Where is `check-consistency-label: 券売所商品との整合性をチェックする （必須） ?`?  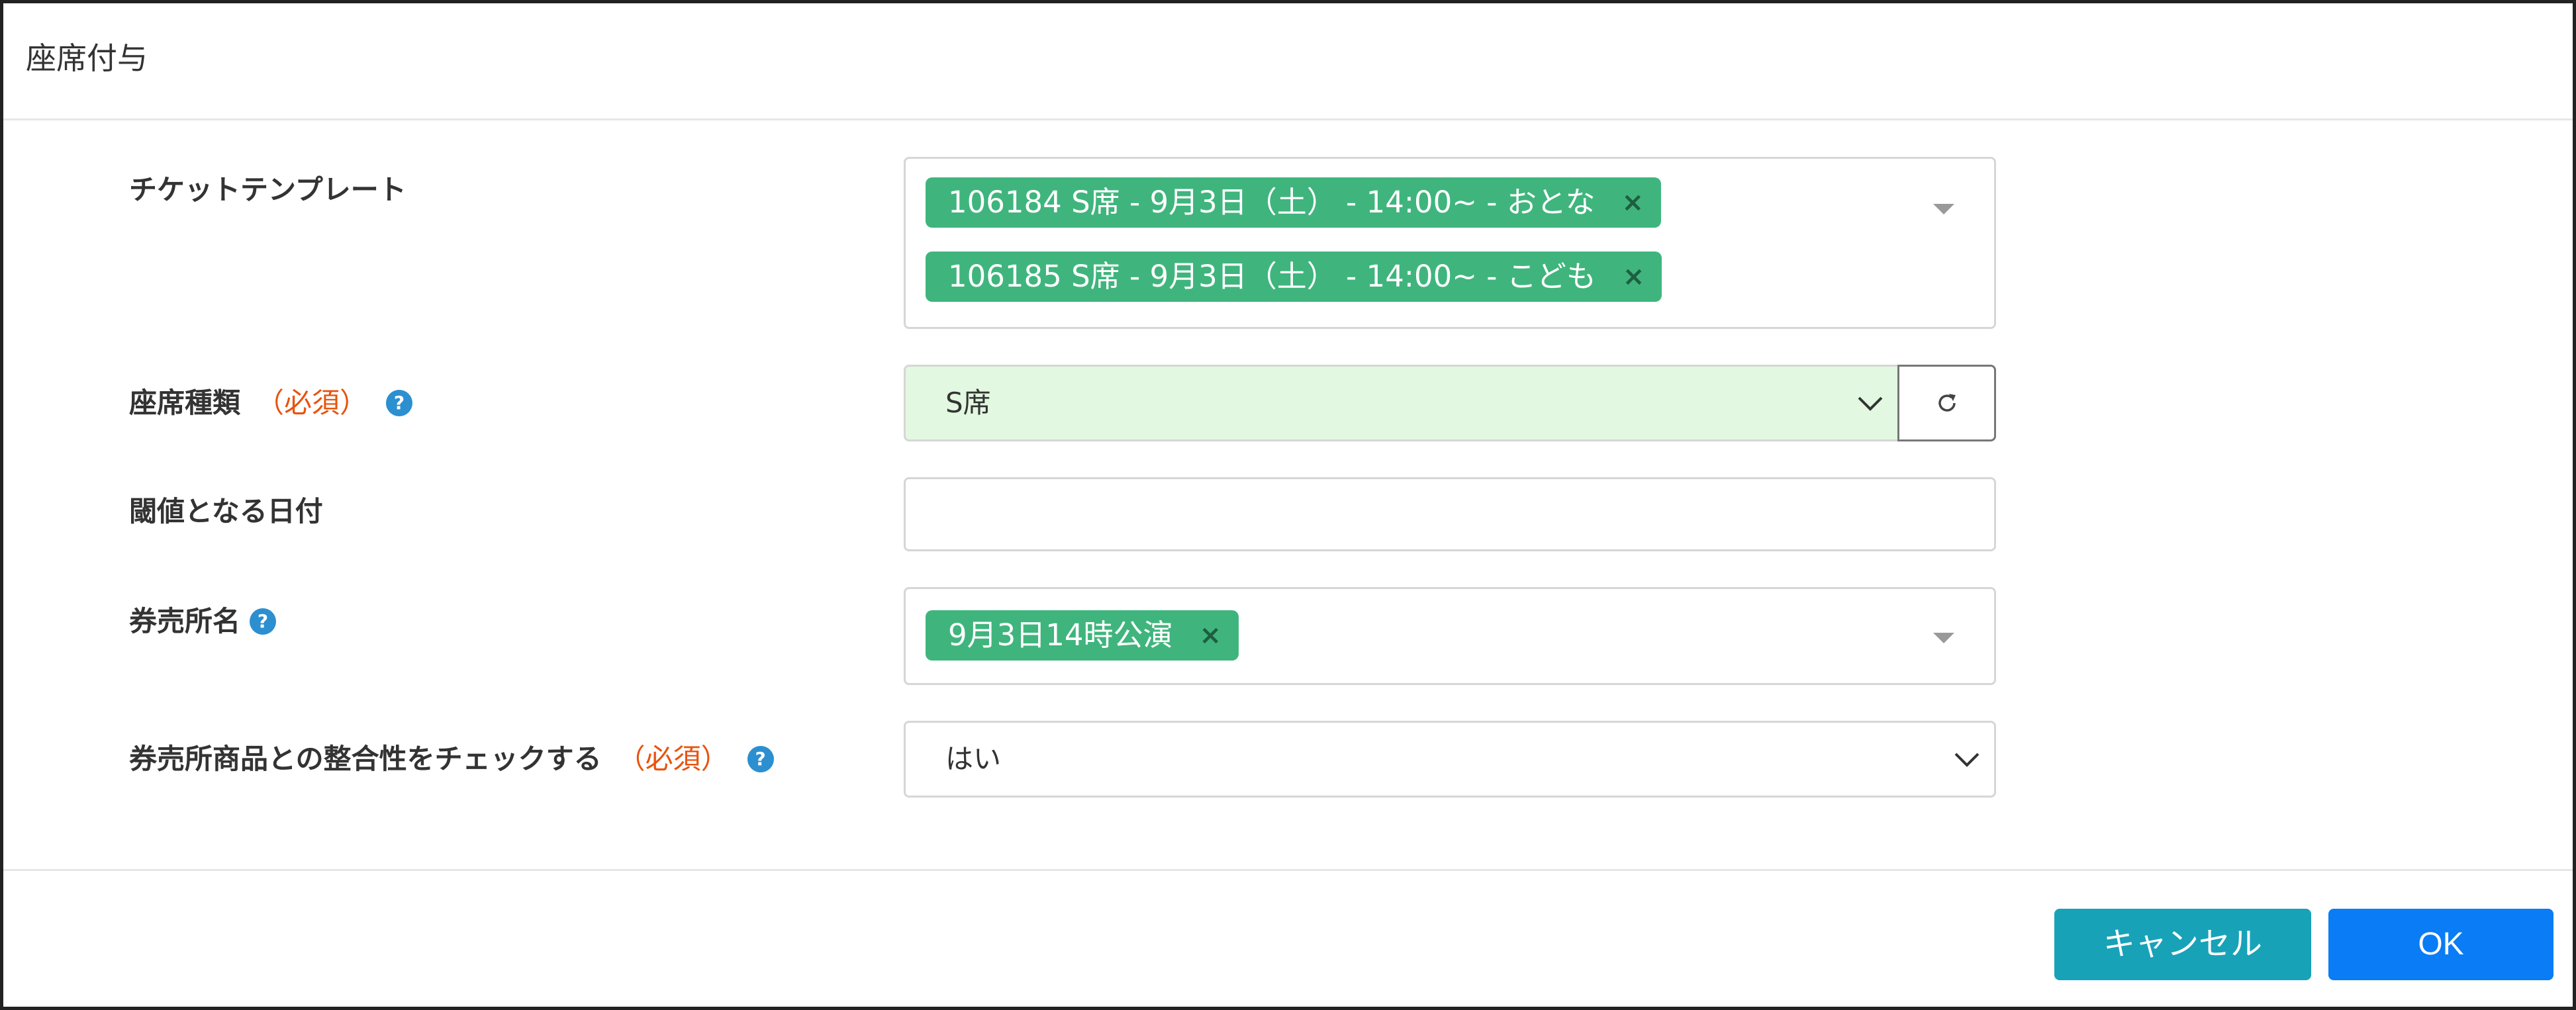 check-consistency-label: 券売所商品との整合性をチェックする （必須） ? is located at coordinates (451, 759).